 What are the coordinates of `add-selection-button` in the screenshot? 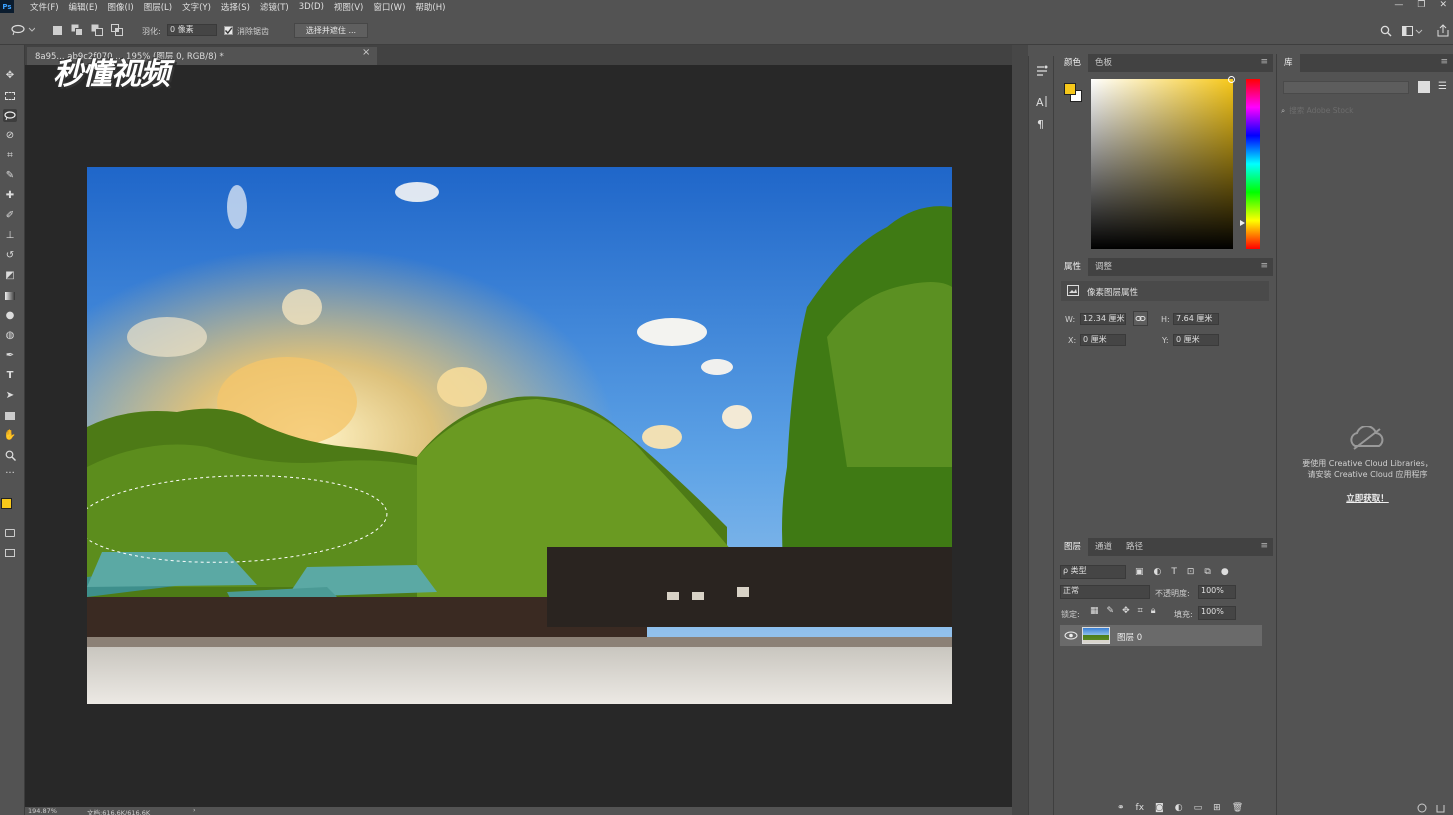 It's located at (77, 30).